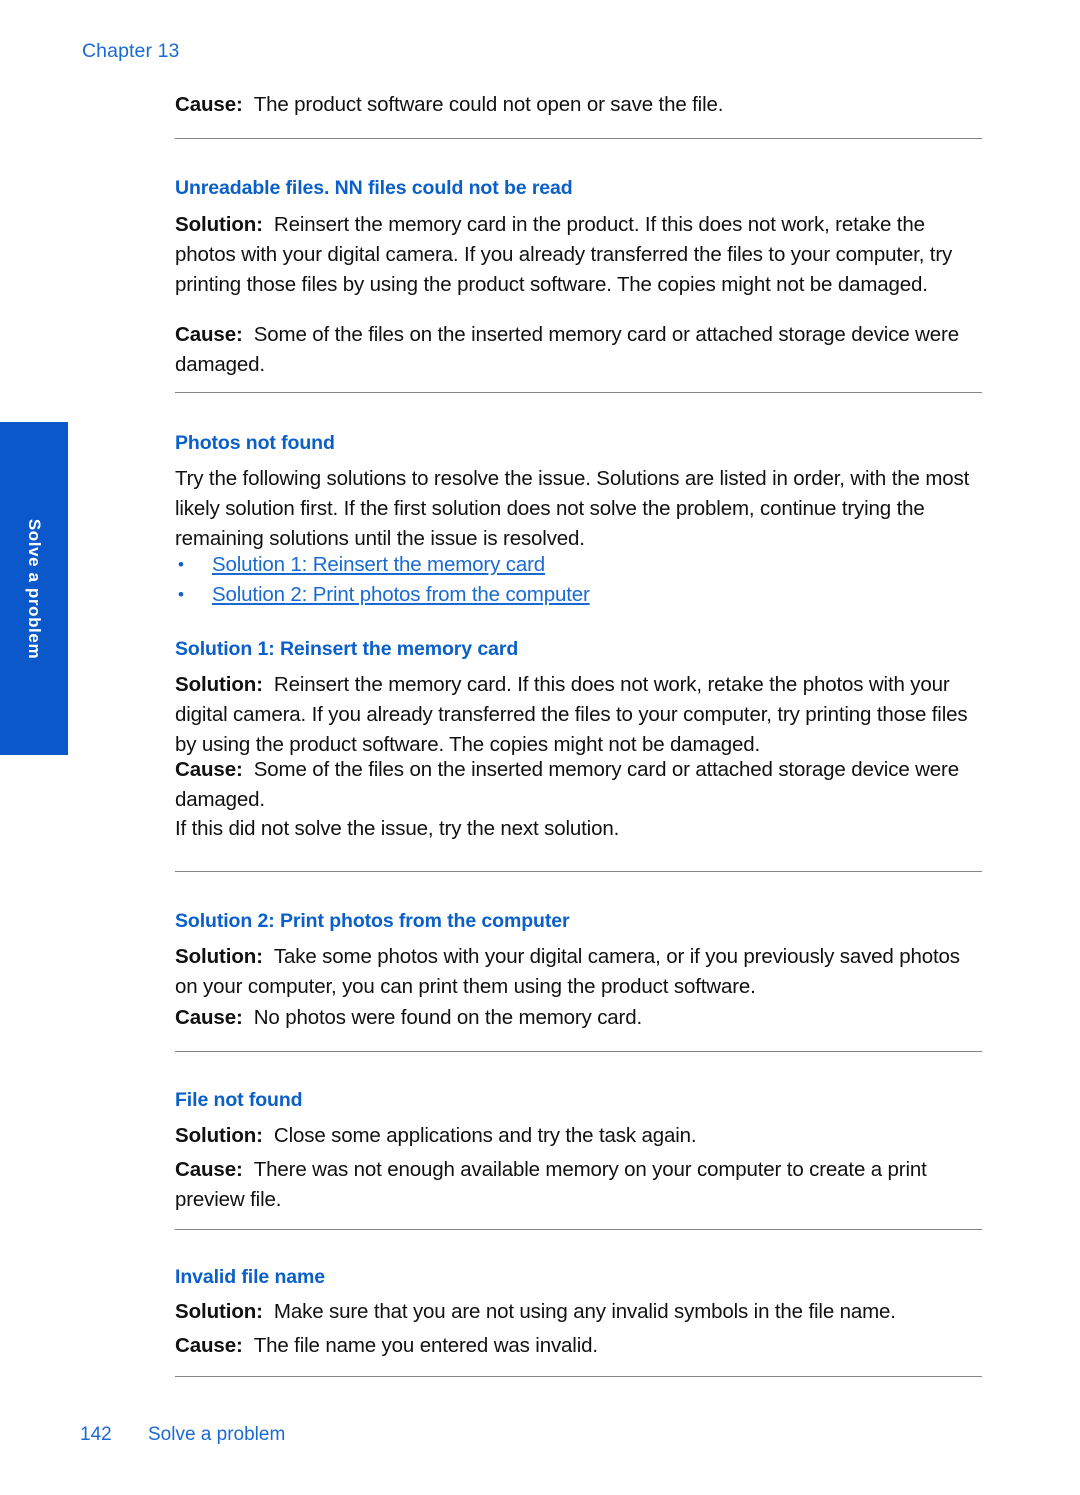  Describe the element at coordinates (131, 51) in the screenshot. I see `chapter-label: Chapter 13` at that location.